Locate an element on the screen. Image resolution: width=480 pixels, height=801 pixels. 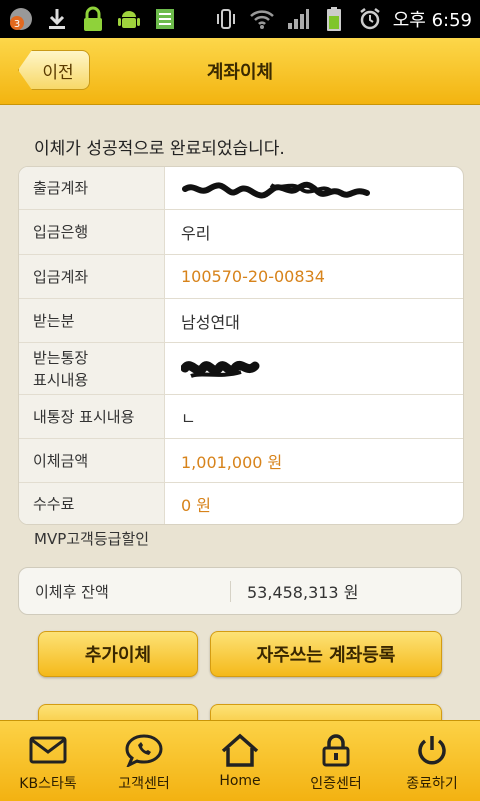
bottom-tab-bar: KB스타톡 고객센터 Home 인증센터 종료하기 is located at coordinates (240, 760).